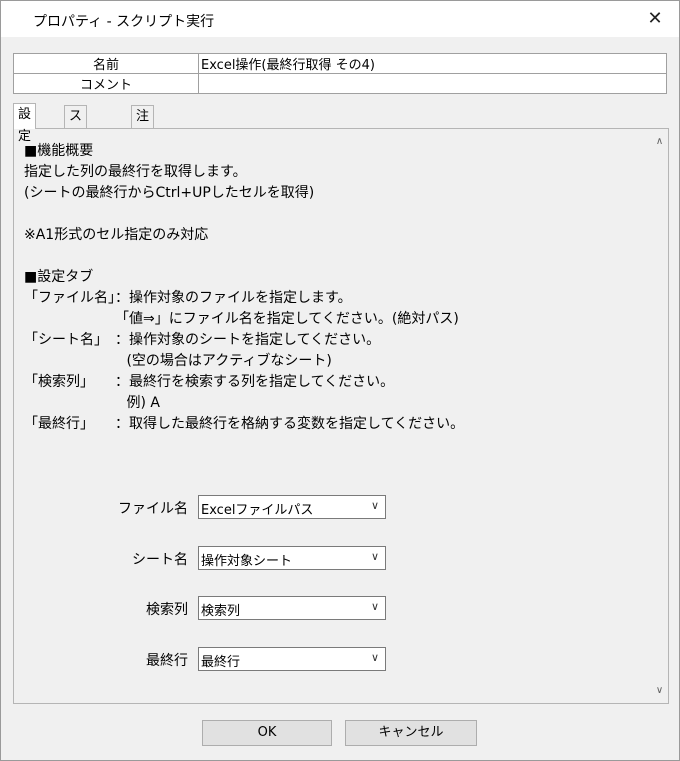 This screenshot has width=680, height=761. What do you see at coordinates (340, 19) in the screenshot?
I see `title-bar: プロパティ - スクリプト実行 ✕` at bounding box center [340, 19].